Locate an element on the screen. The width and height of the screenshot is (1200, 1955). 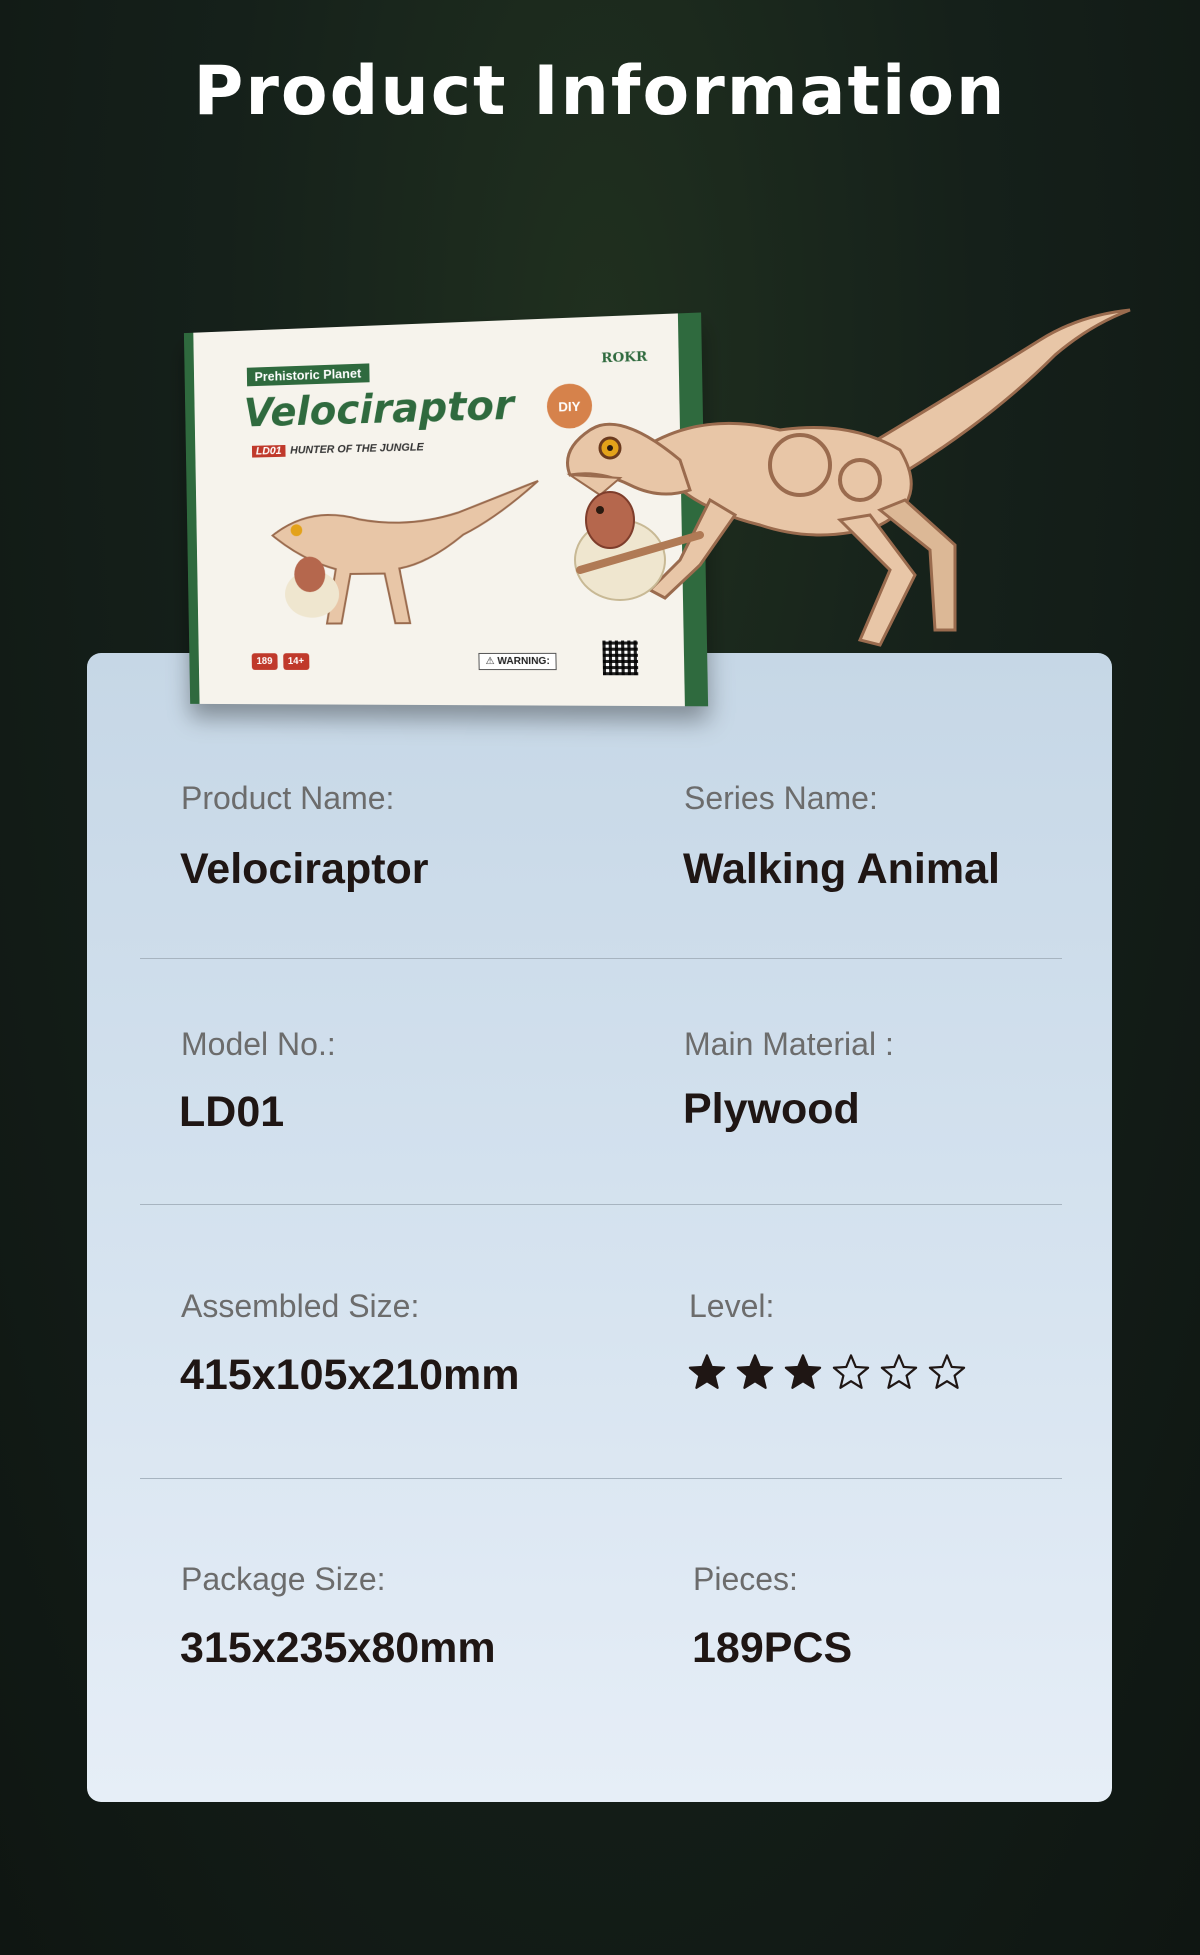
level-label: Level: is located at coordinates (732, 1306).